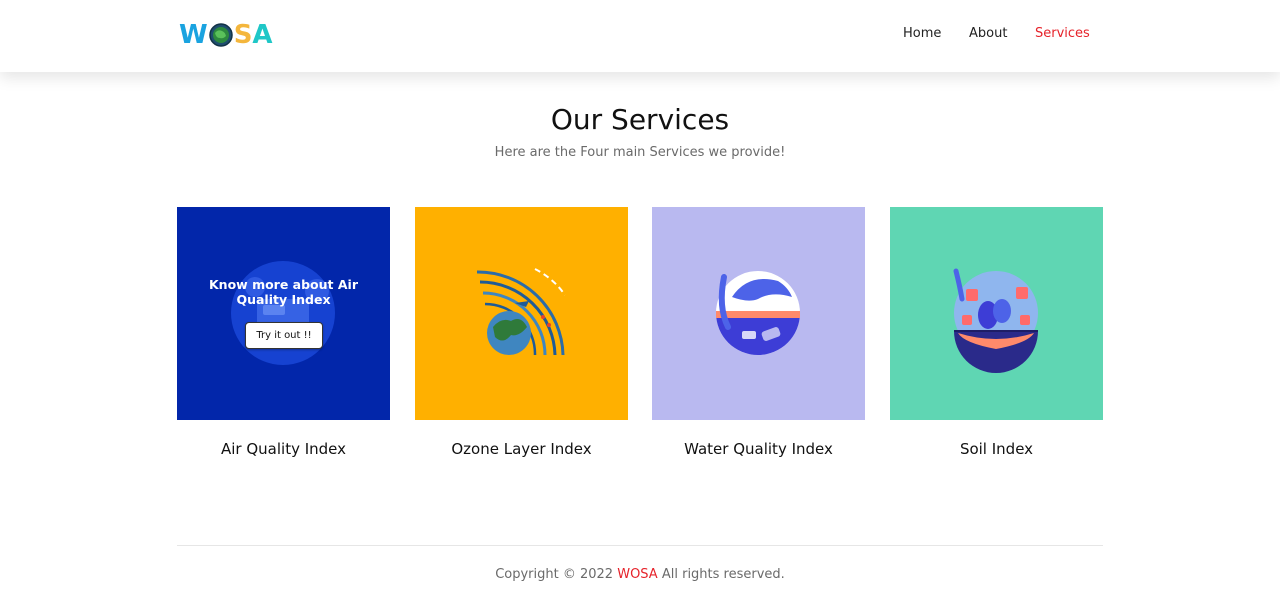  Describe the element at coordinates (1062, 33) in the screenshot. I see `nav-services-link: Services` at that location.